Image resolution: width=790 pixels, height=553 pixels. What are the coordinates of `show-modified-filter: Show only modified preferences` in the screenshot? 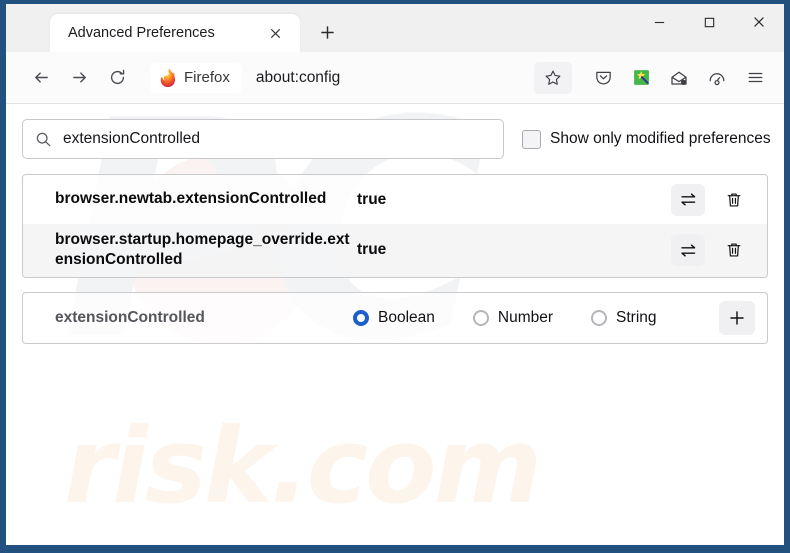 It's located at (646, 139).